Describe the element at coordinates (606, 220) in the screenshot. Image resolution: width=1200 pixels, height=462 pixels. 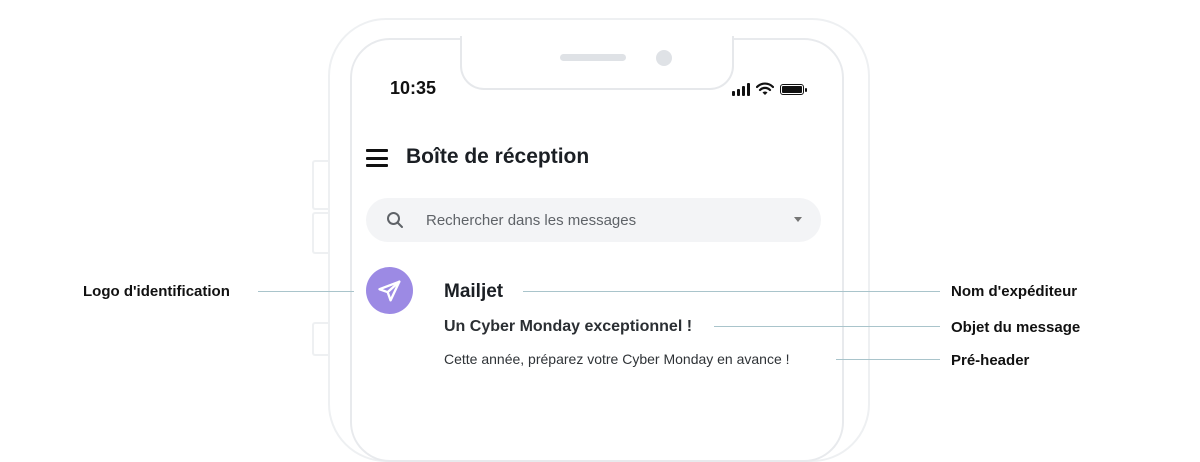
I see `search-input` at that location.